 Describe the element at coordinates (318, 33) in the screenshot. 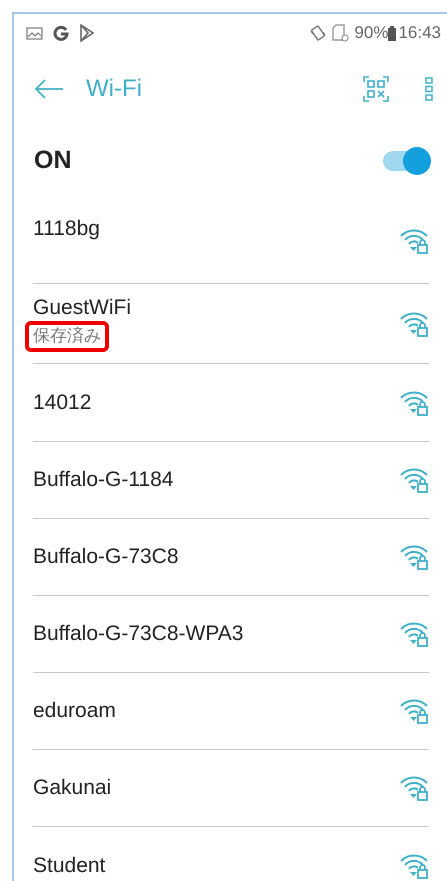

I see `vibrate-icon` at that location.